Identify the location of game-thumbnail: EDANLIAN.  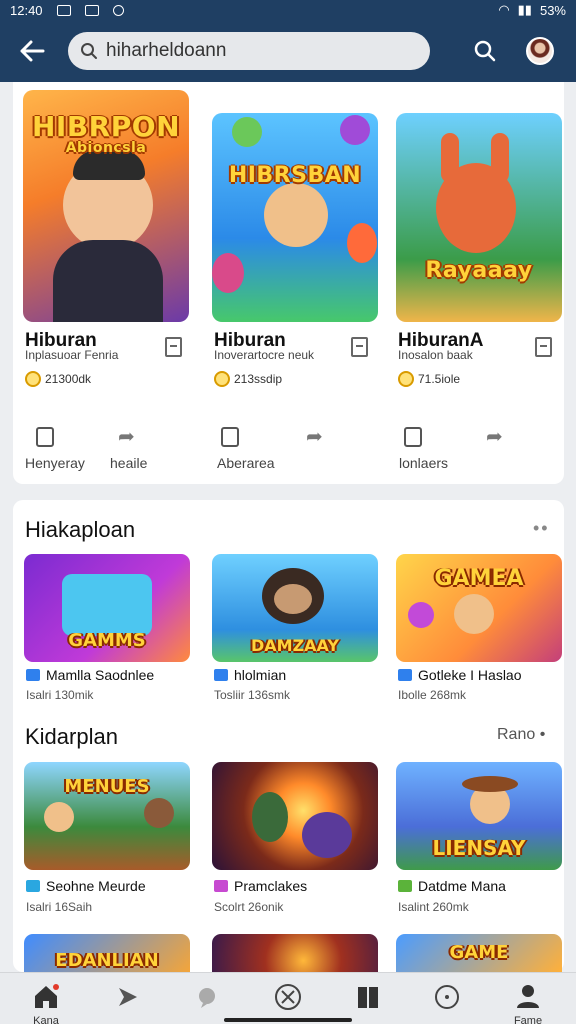
(107, 953).